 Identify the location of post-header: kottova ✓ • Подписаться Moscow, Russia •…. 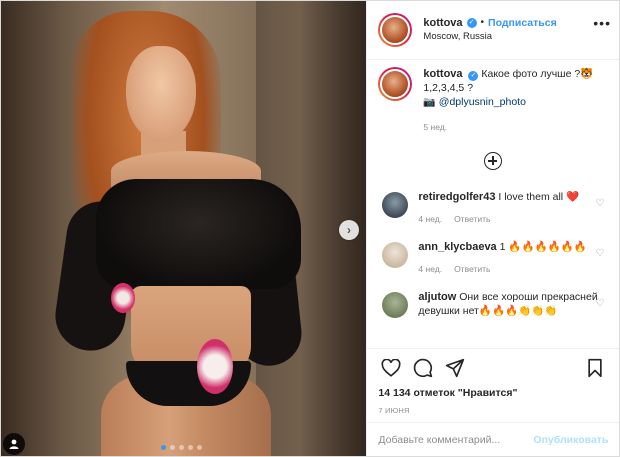
(493, 30).